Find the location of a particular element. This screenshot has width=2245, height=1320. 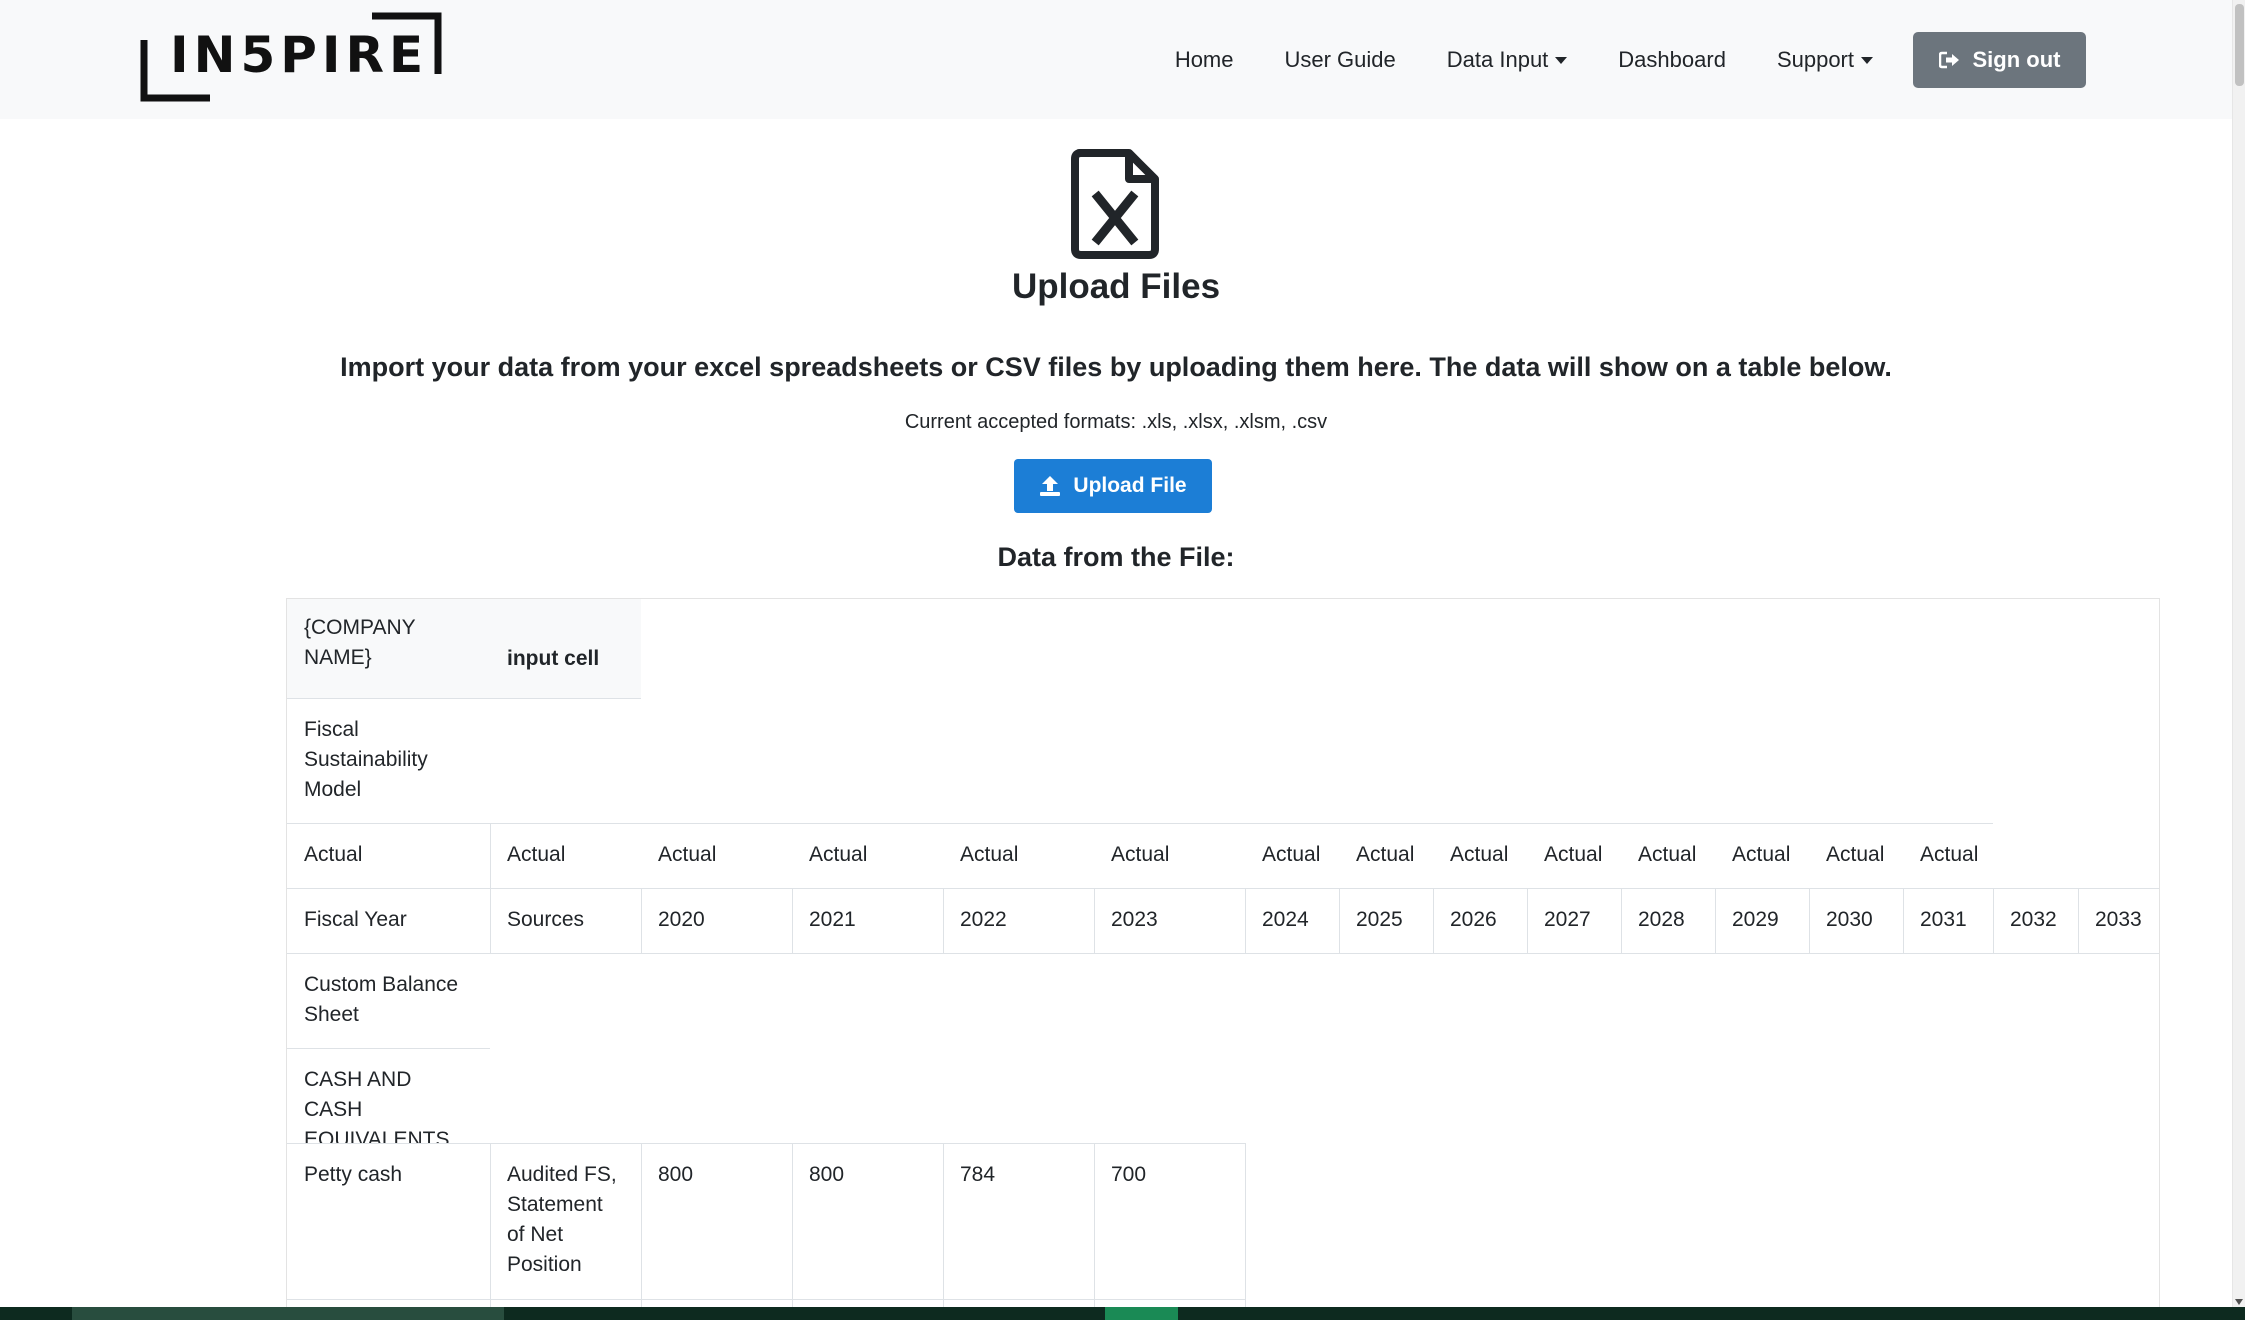

table-cell: 2020 is located at coordinates (681, 919).